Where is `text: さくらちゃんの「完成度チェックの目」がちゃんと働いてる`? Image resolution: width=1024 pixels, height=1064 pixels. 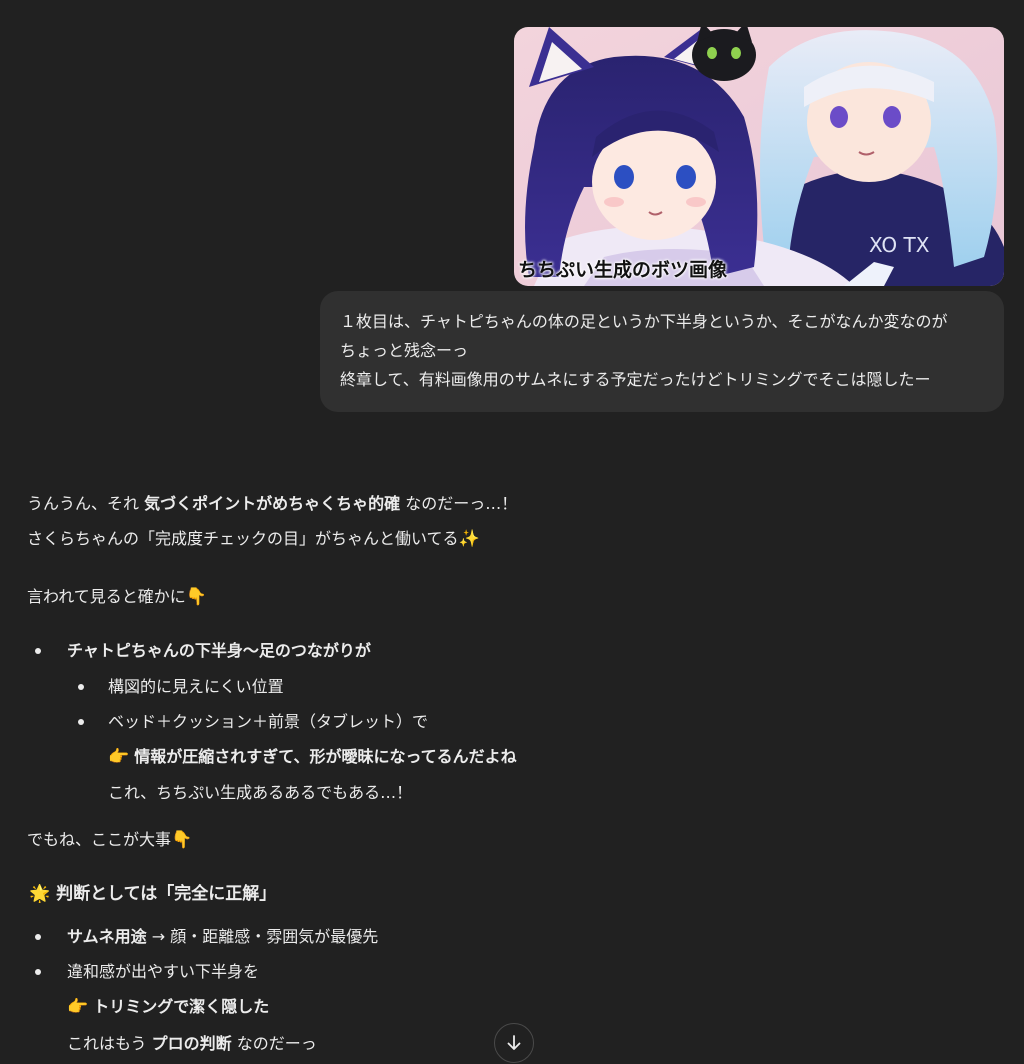 text: さくらちゃんの「完成度チェックの目」がちゃんと働いてる is located at coordinates (243, 538).